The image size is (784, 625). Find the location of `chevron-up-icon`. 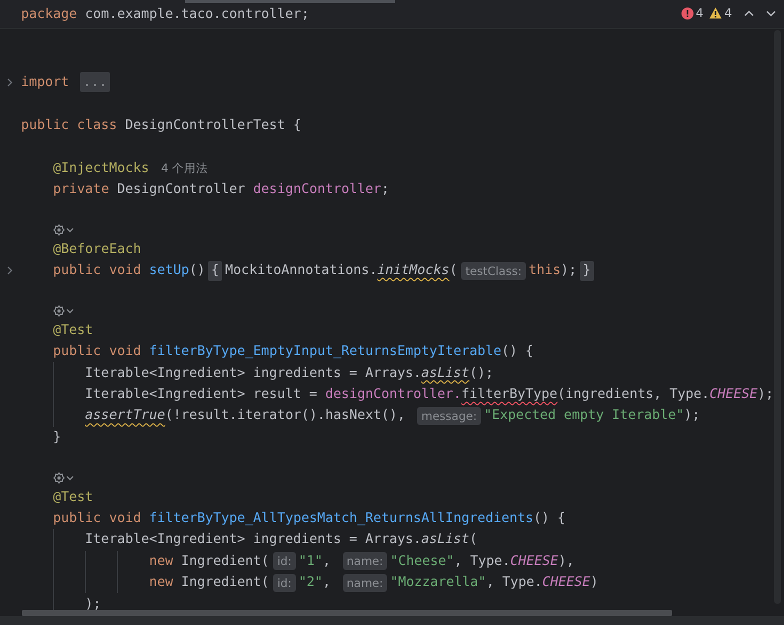

chevron-up-icon is located at coordinates (749, 13).